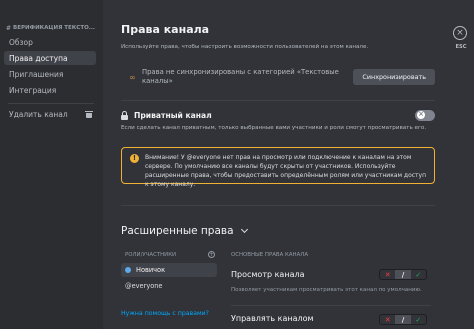 This screenshot has height=329, width=474. I want to click on warning-icon: !, so click(134, 158).